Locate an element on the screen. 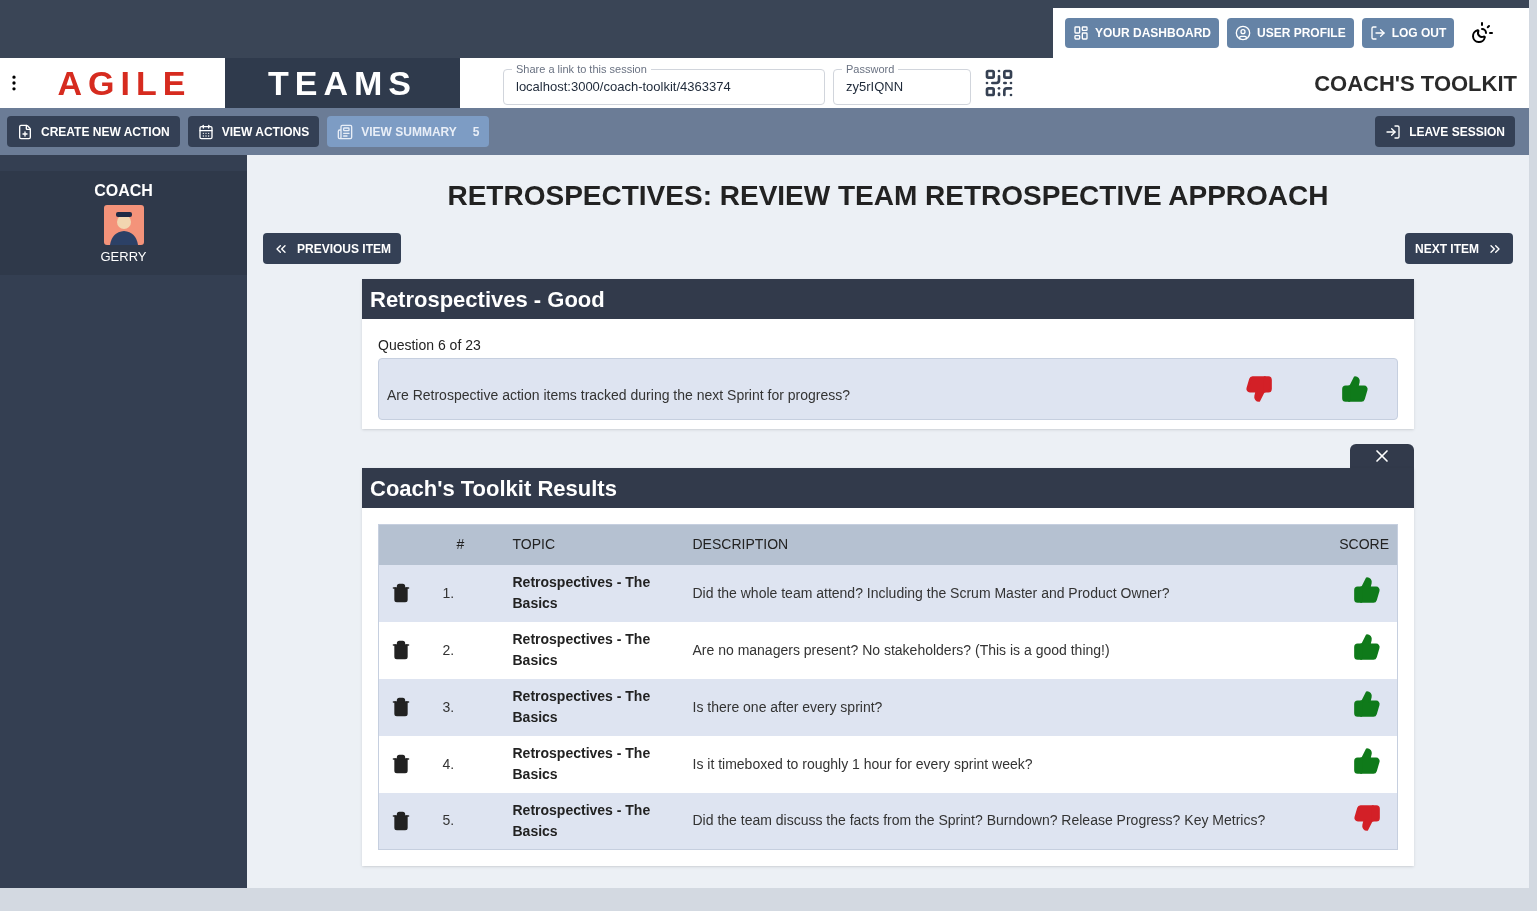 This screenshot has height=911, width=1537. exit-icon is located at coordinates (1393, 131).